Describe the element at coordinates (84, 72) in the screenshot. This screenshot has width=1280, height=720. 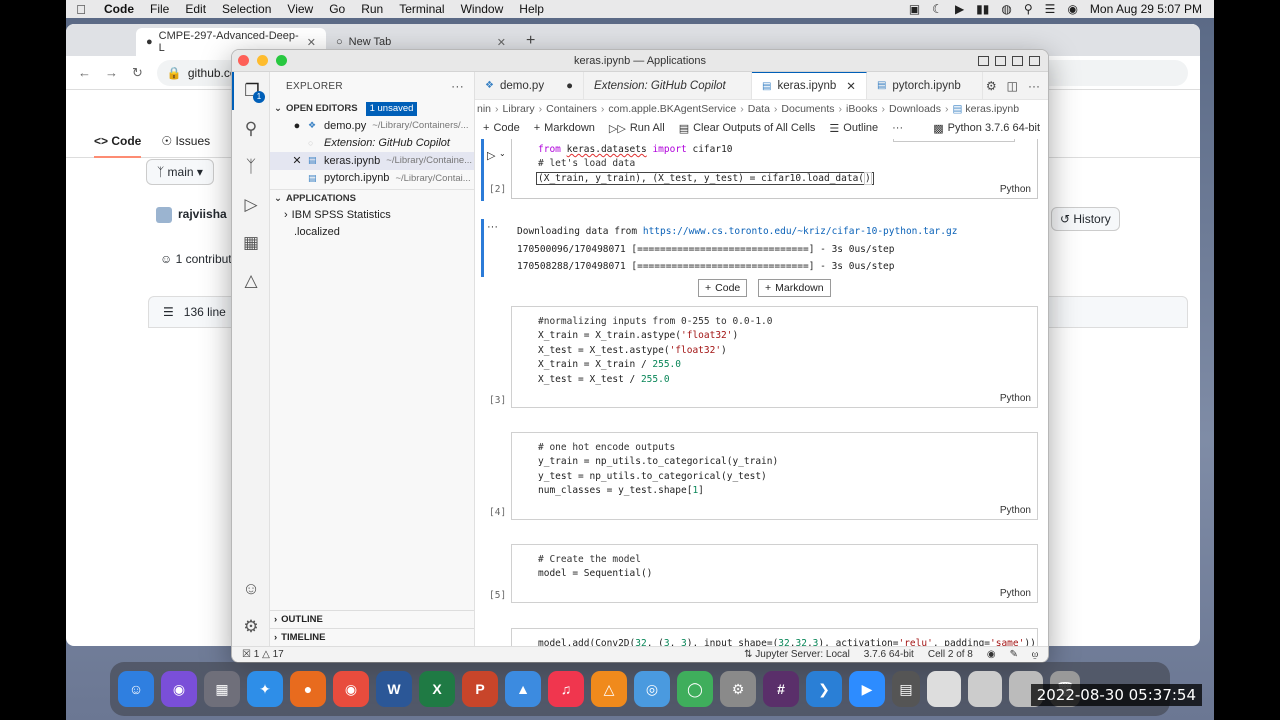
I see `back-arrow-icon: ←` at that location.